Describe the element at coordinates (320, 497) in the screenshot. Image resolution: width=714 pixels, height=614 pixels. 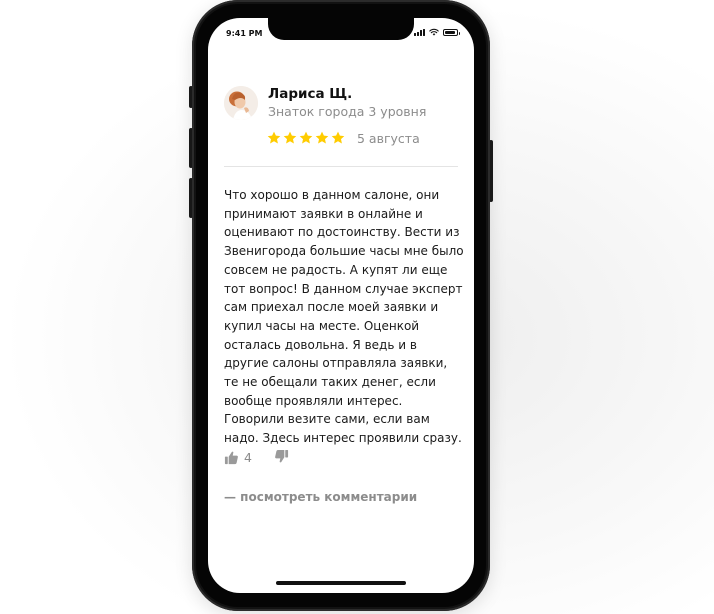
I see `view-comments-link: — посмотреть комментарии` at that location.